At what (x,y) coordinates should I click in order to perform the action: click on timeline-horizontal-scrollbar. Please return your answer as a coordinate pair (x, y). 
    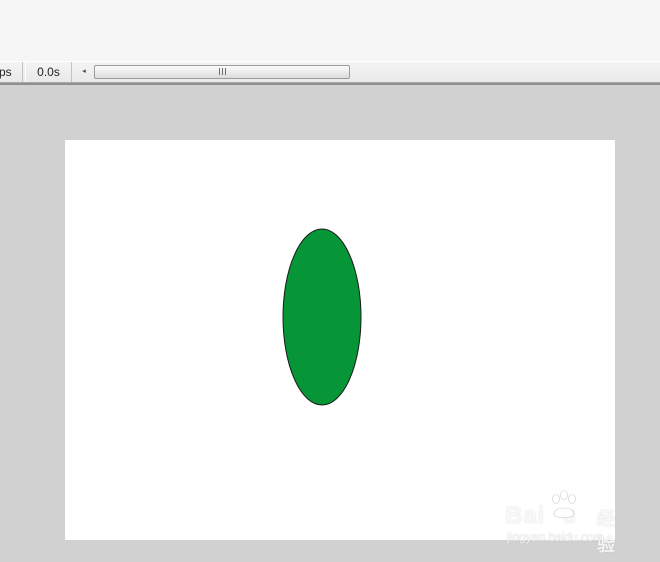
    Looking at the image, I should click on (376, 72).